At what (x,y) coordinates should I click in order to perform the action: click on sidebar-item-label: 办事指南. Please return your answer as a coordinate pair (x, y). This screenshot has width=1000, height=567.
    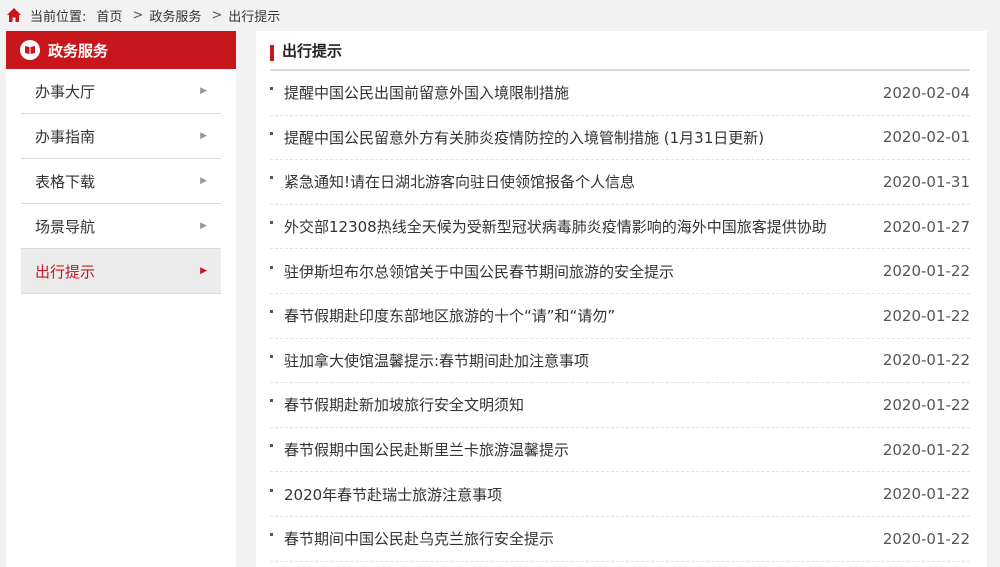
    Looking at the image, I should click on (65, 136).